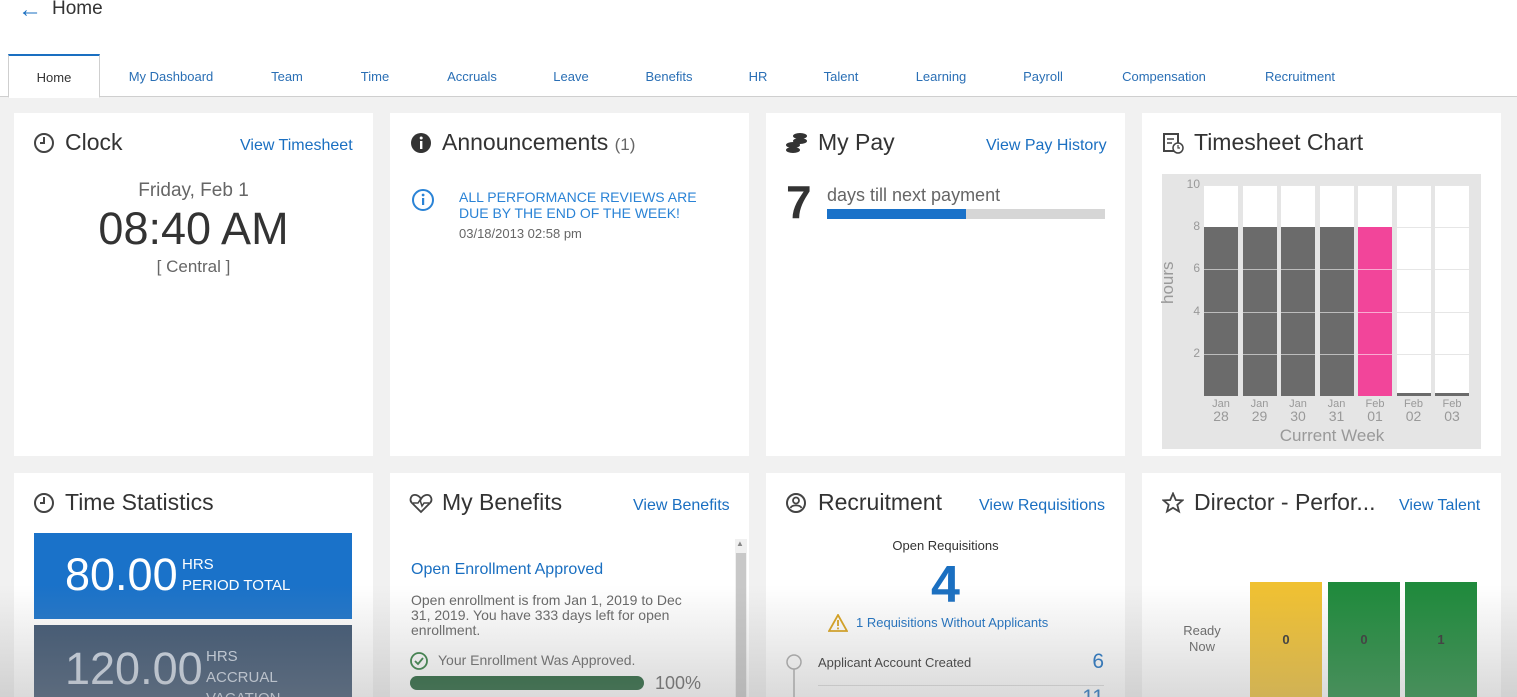  Describe the element at coordinates (507, 570) in the screenshot. I see `enrollment-title: Open Enrollment Approved` at that location.